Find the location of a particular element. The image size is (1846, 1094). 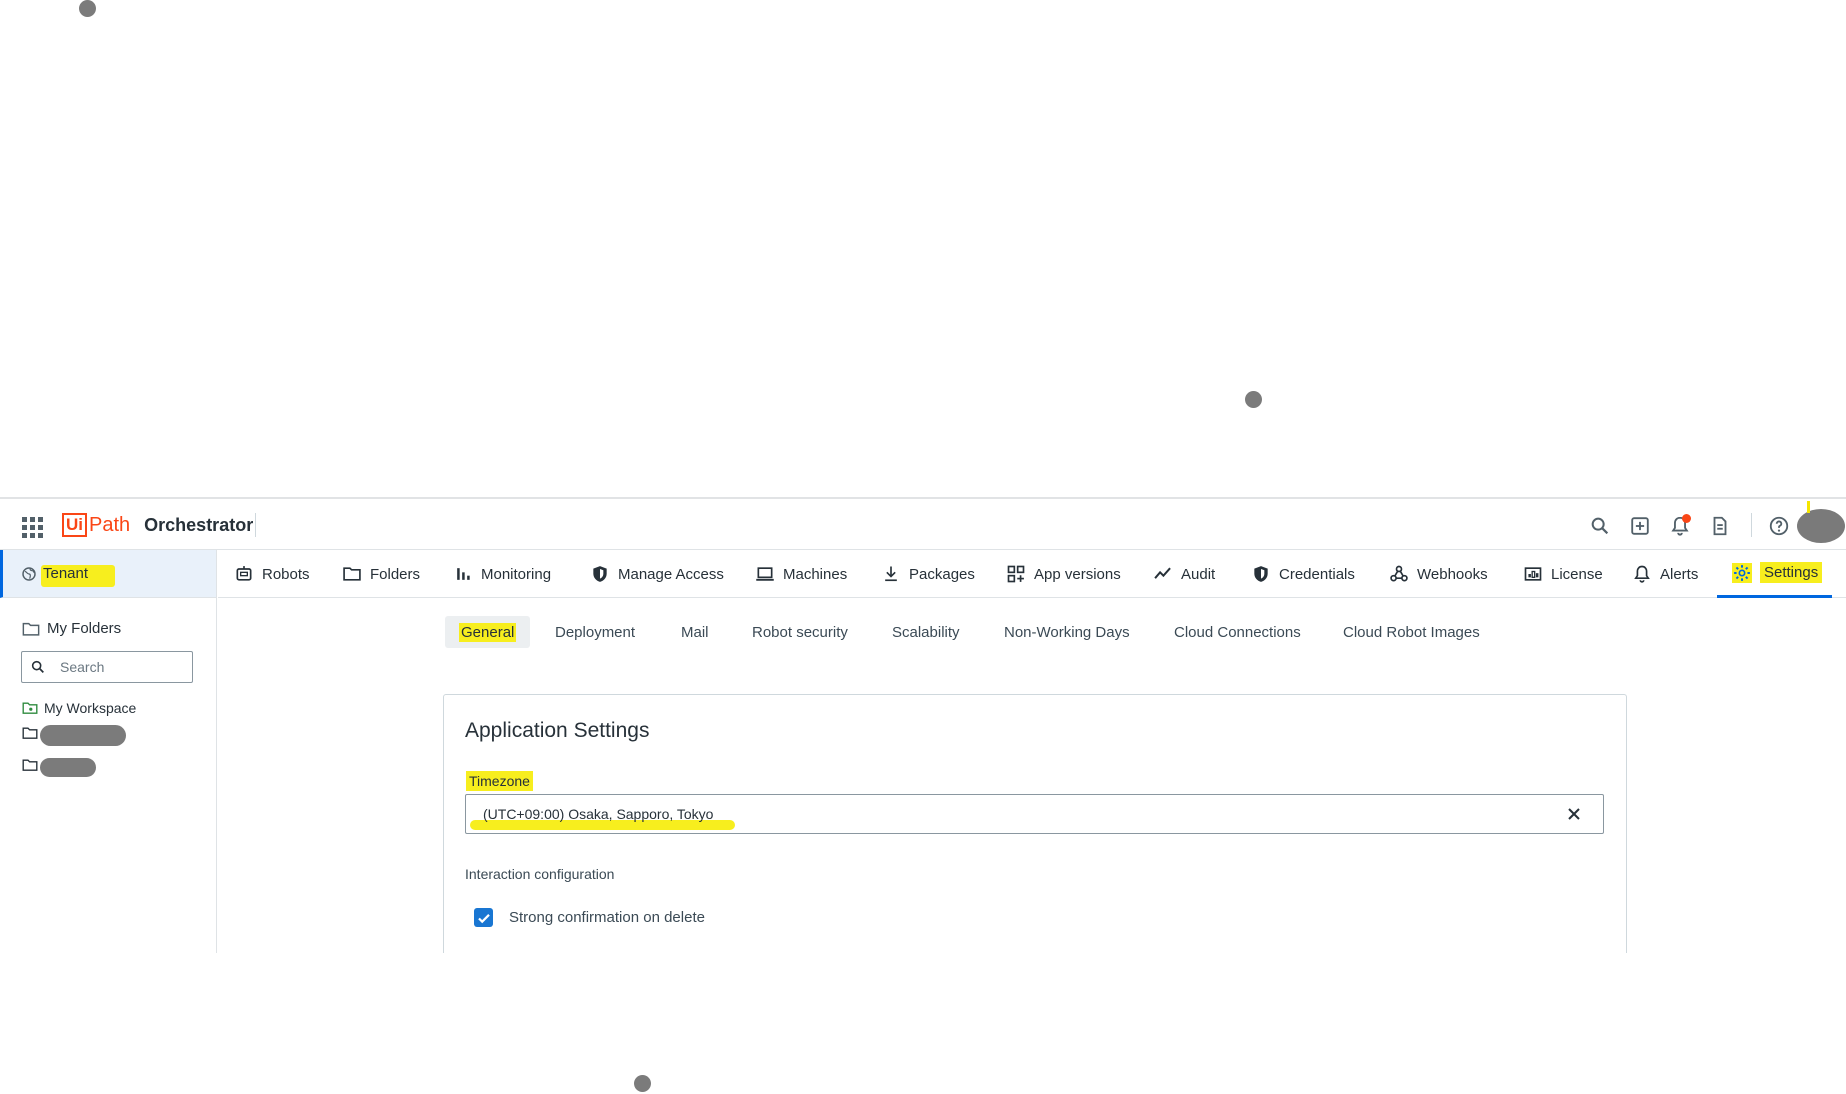

nav-label: Folders is located at coordinates (395, 574).